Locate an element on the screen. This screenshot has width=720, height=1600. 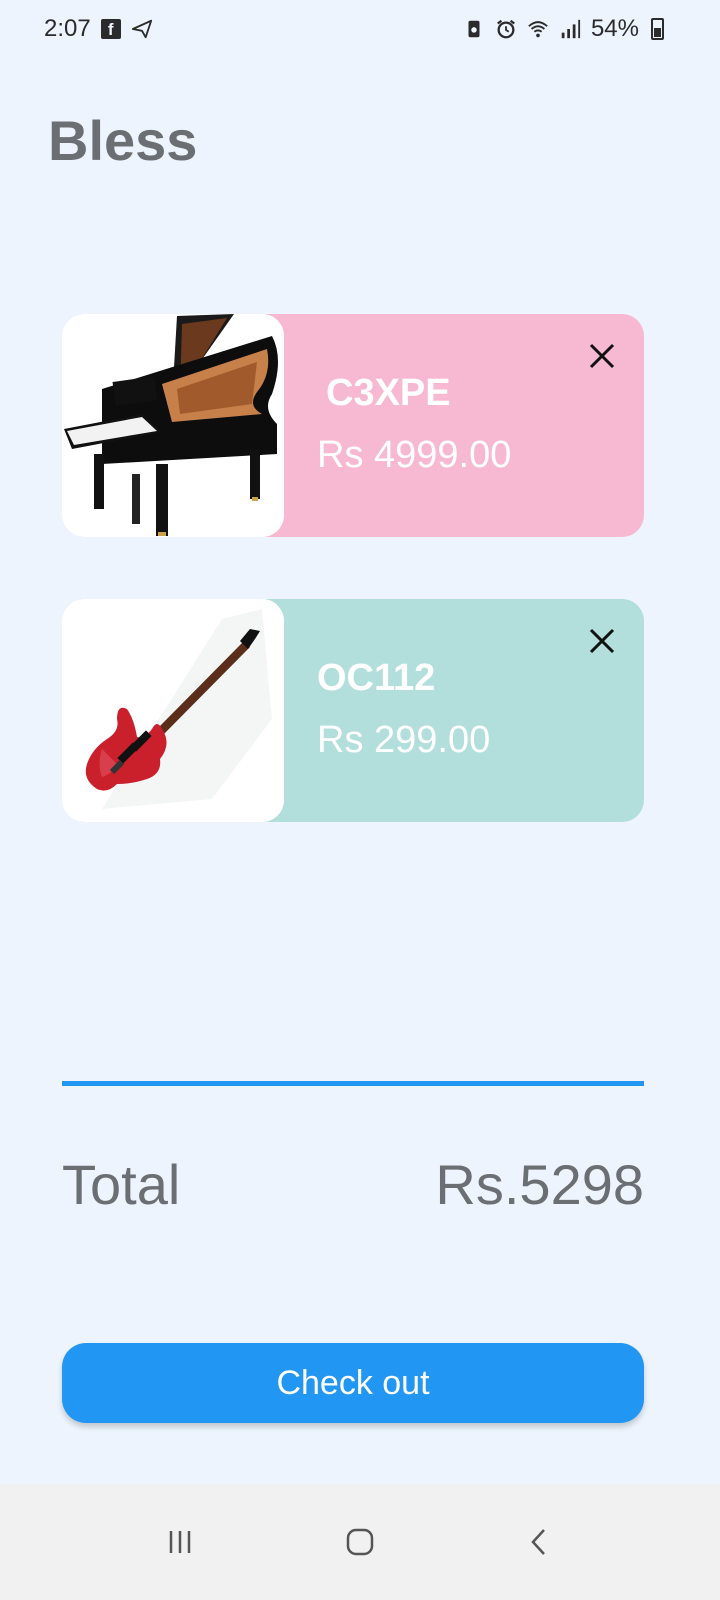
alarm-icon is located at coordinates (506, 29).